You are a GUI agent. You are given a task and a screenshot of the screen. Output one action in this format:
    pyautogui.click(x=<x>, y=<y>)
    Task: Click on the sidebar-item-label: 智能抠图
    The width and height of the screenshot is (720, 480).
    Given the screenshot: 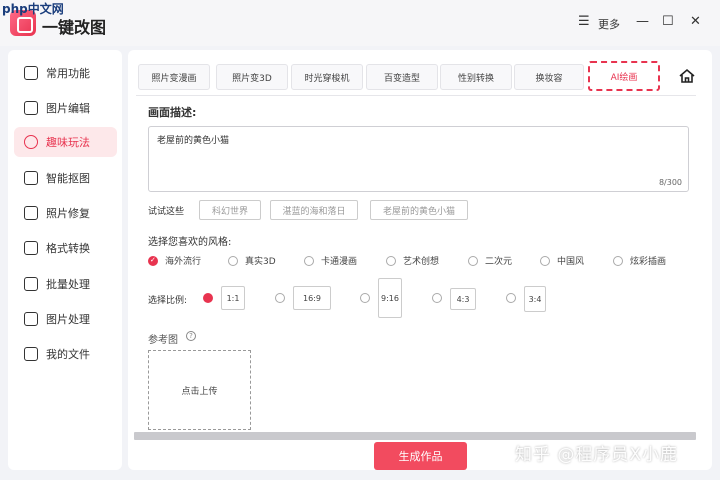 What is the action you would take?
    pyautogui.click(x=68, y=178)
    